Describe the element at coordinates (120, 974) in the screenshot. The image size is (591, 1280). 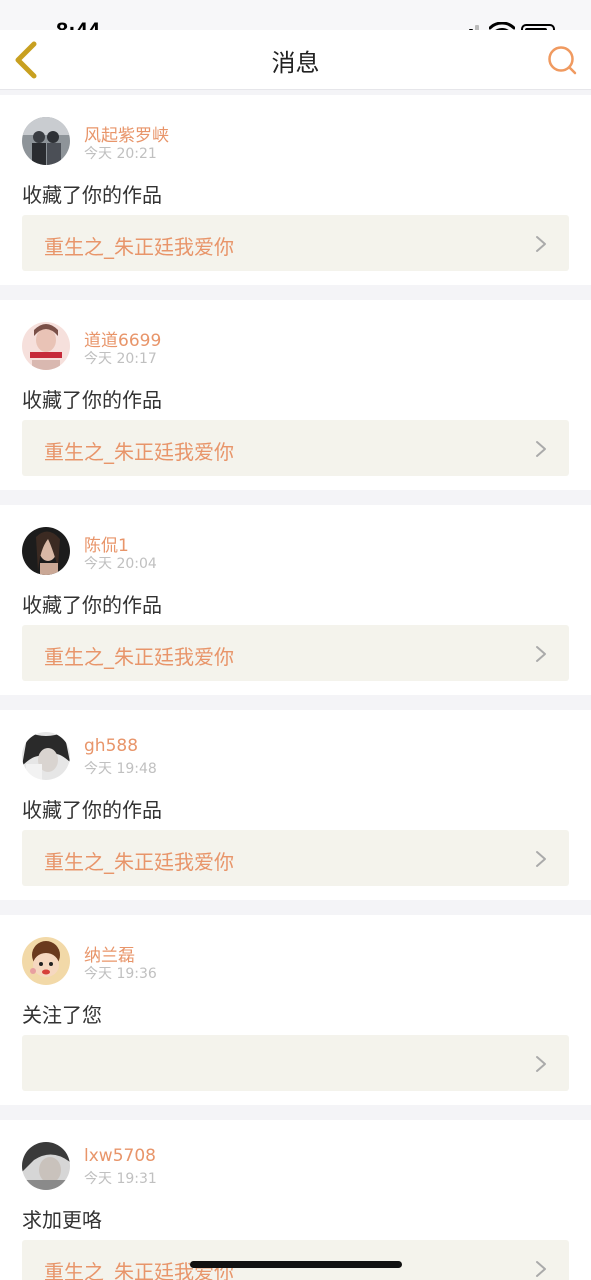
I see `message-time: 今天 19:36` at that location.